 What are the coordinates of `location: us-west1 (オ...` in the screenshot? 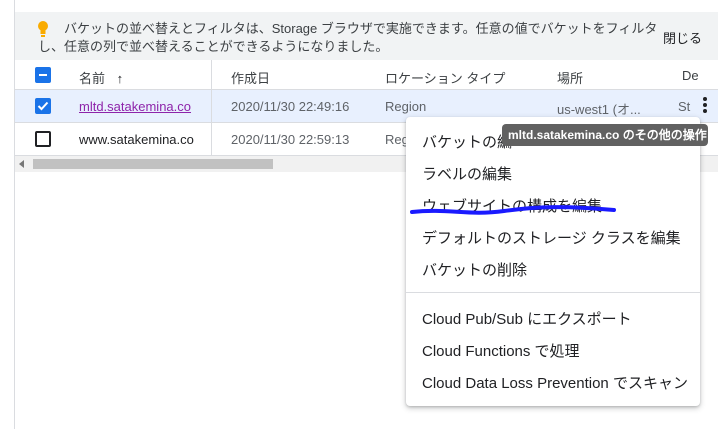 It's located at (599, 109).